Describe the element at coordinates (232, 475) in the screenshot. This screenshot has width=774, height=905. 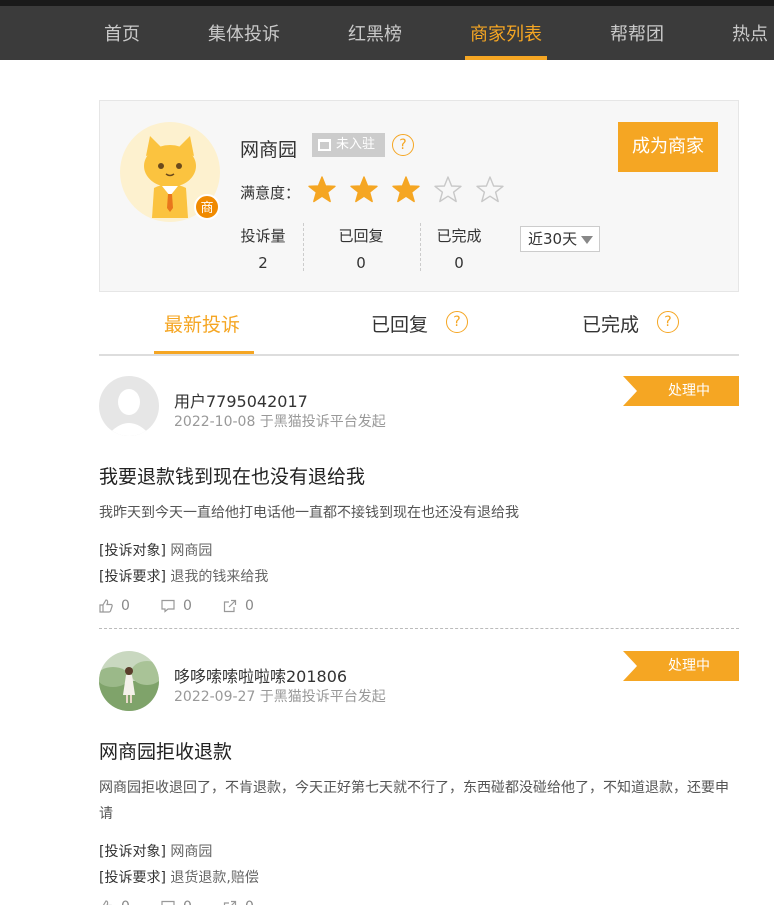
I see `complaint-title: 我要退款钱到现在也没有退给我` at that location.